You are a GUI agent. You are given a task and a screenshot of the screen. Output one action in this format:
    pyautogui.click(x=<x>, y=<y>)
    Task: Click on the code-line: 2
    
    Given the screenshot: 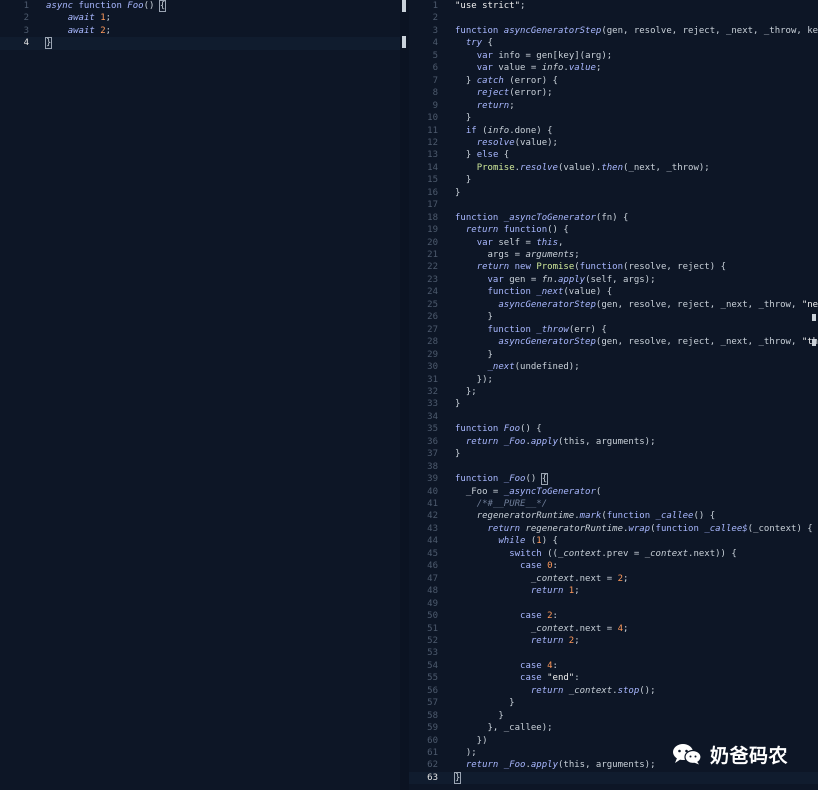 What is the action you would take?
    pyautogui.click(x=613, y=18)
    